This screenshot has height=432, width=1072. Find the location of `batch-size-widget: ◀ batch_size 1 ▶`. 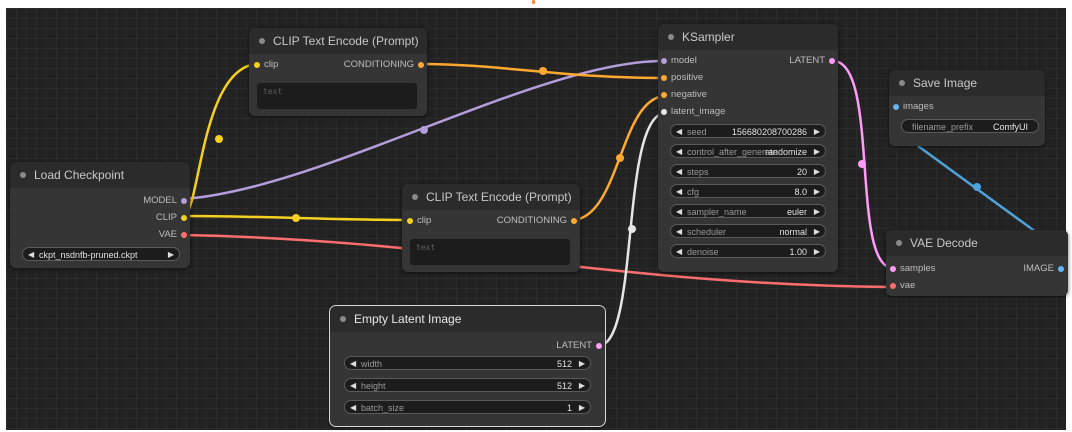

batch-size-widget: ◀ batch_size 1 ▶ is located at coordinates (467, 407).